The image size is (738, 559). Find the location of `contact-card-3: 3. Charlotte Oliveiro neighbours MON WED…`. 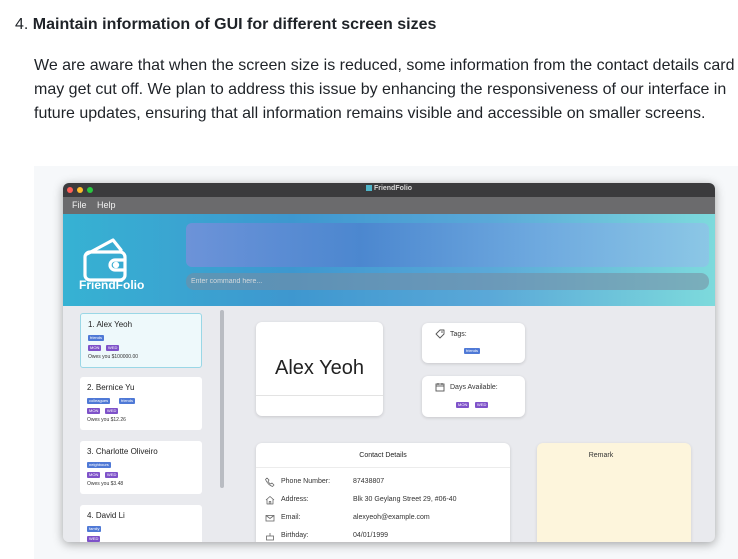

contact-card-3: 3. Charlotte Oliveiro neighbours MON WED… is located at coordinates (141, 467).